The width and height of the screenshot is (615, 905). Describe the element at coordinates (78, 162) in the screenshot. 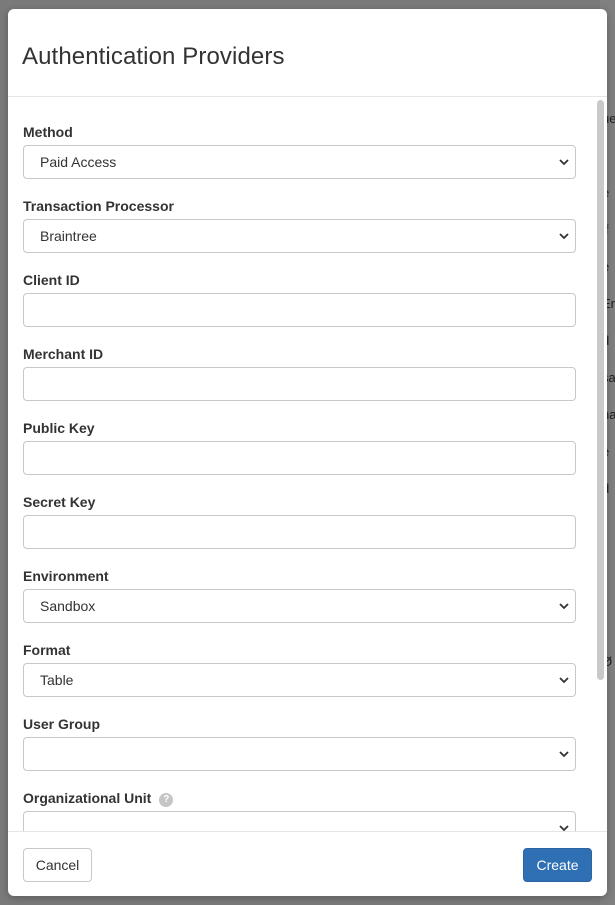

I see `method-select-value: Paid Access` at that location.